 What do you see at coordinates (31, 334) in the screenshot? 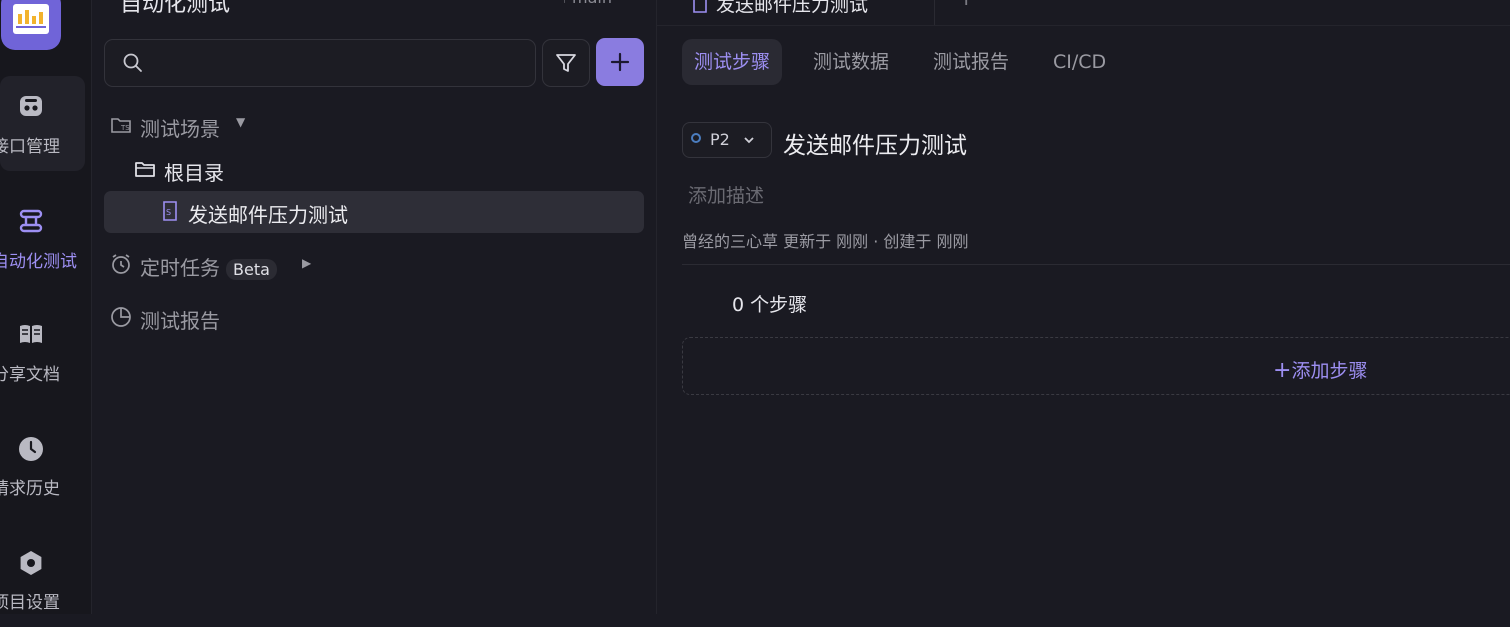
I see `book-icon` at bounding box center [31, 334].